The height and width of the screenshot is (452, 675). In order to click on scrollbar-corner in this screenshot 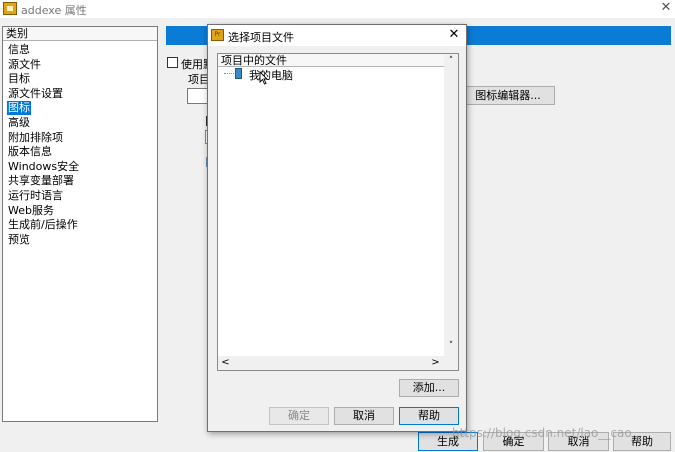, I will do `click(451, 363)`.